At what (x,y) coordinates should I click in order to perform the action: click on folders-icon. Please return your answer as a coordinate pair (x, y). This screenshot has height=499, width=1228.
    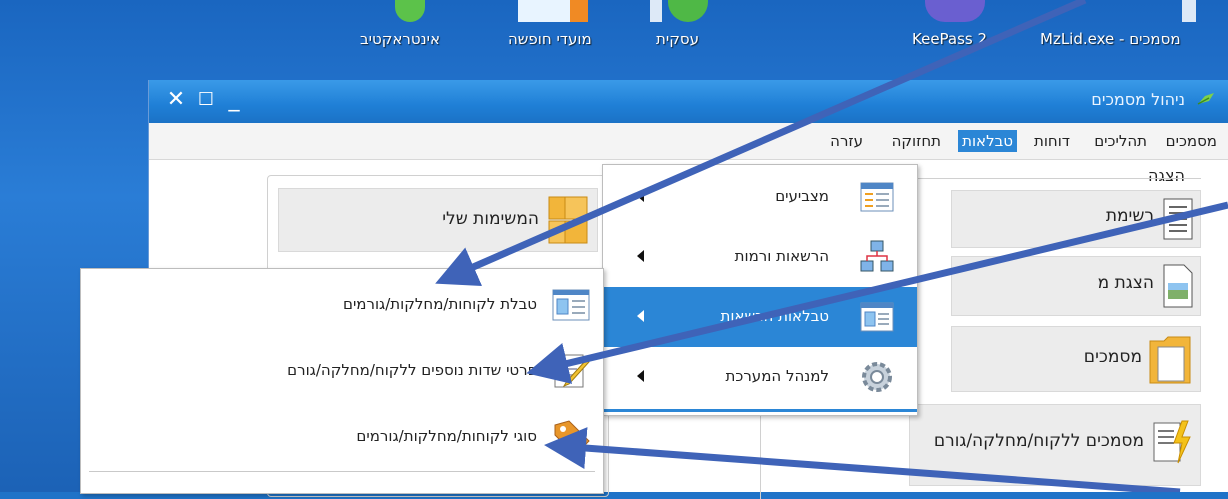
    Looking at the image, I should click on (568, 220).